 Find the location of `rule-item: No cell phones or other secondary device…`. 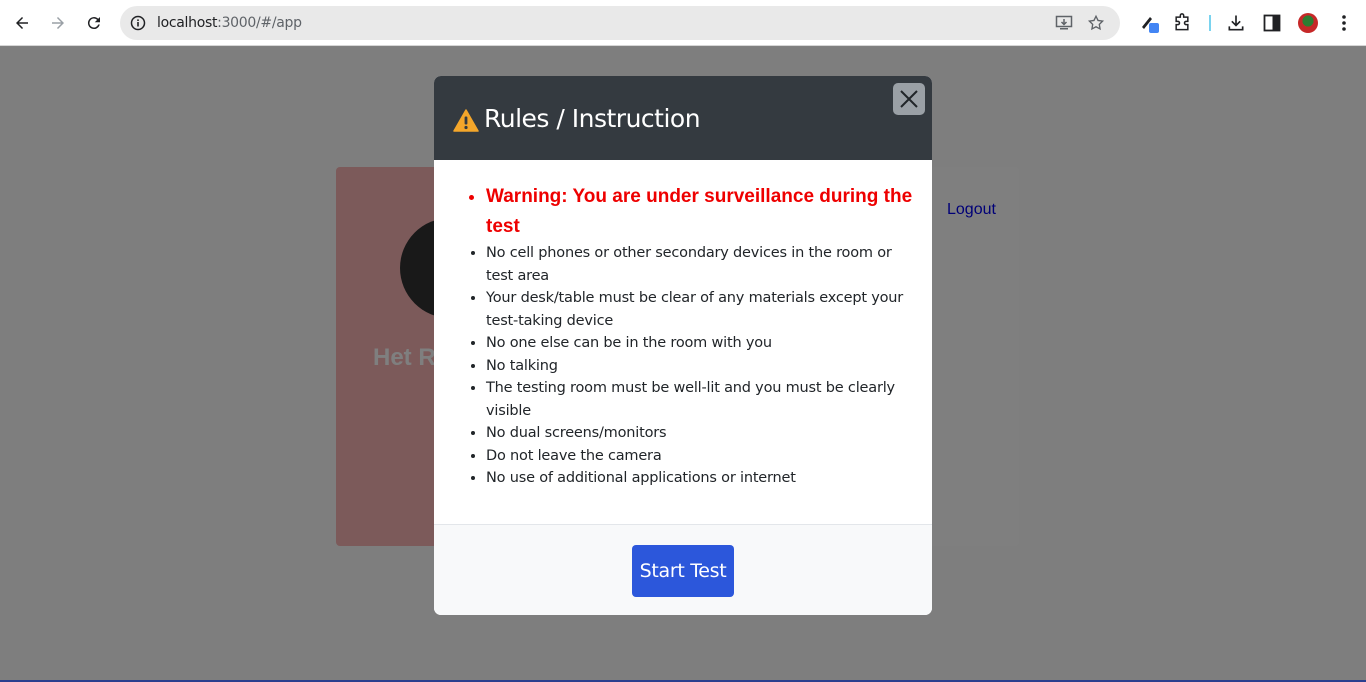

rule-item: No cell phones or other secondary device… is located at coordinates (700, 264).